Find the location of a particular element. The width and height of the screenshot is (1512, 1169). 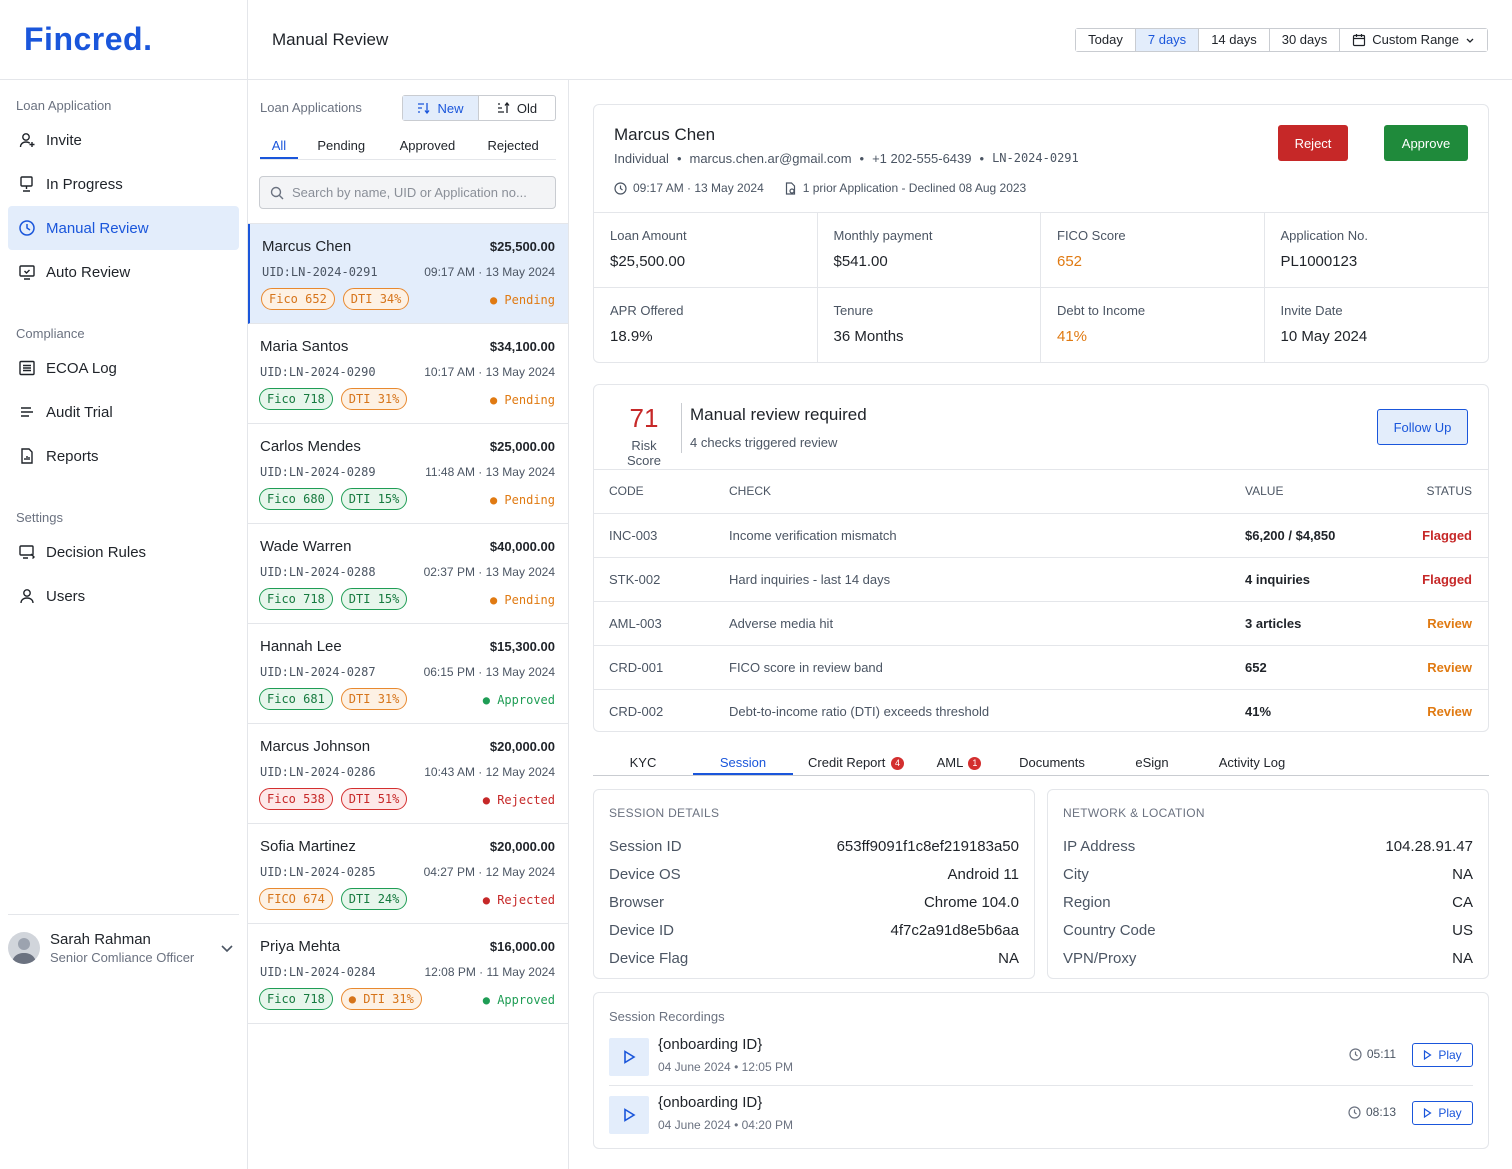

network-row: IP Address 104.28.91.47 is located at coordinates (1268, 846).